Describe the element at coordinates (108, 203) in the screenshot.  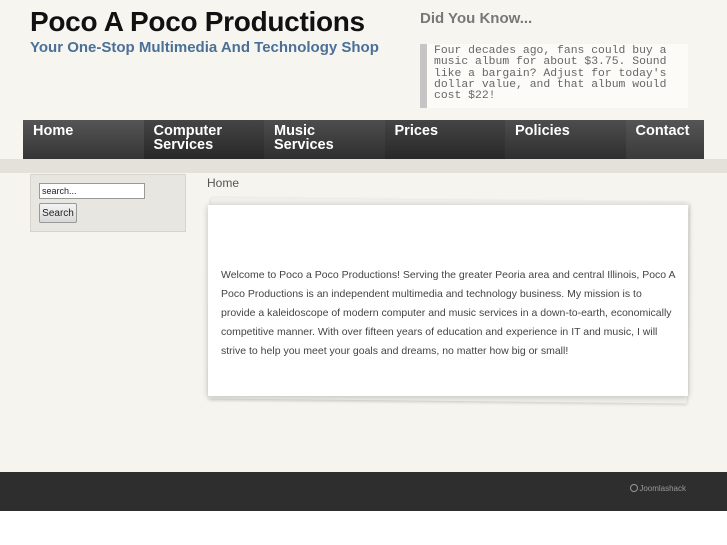
I see `search-module: Search` at that location.